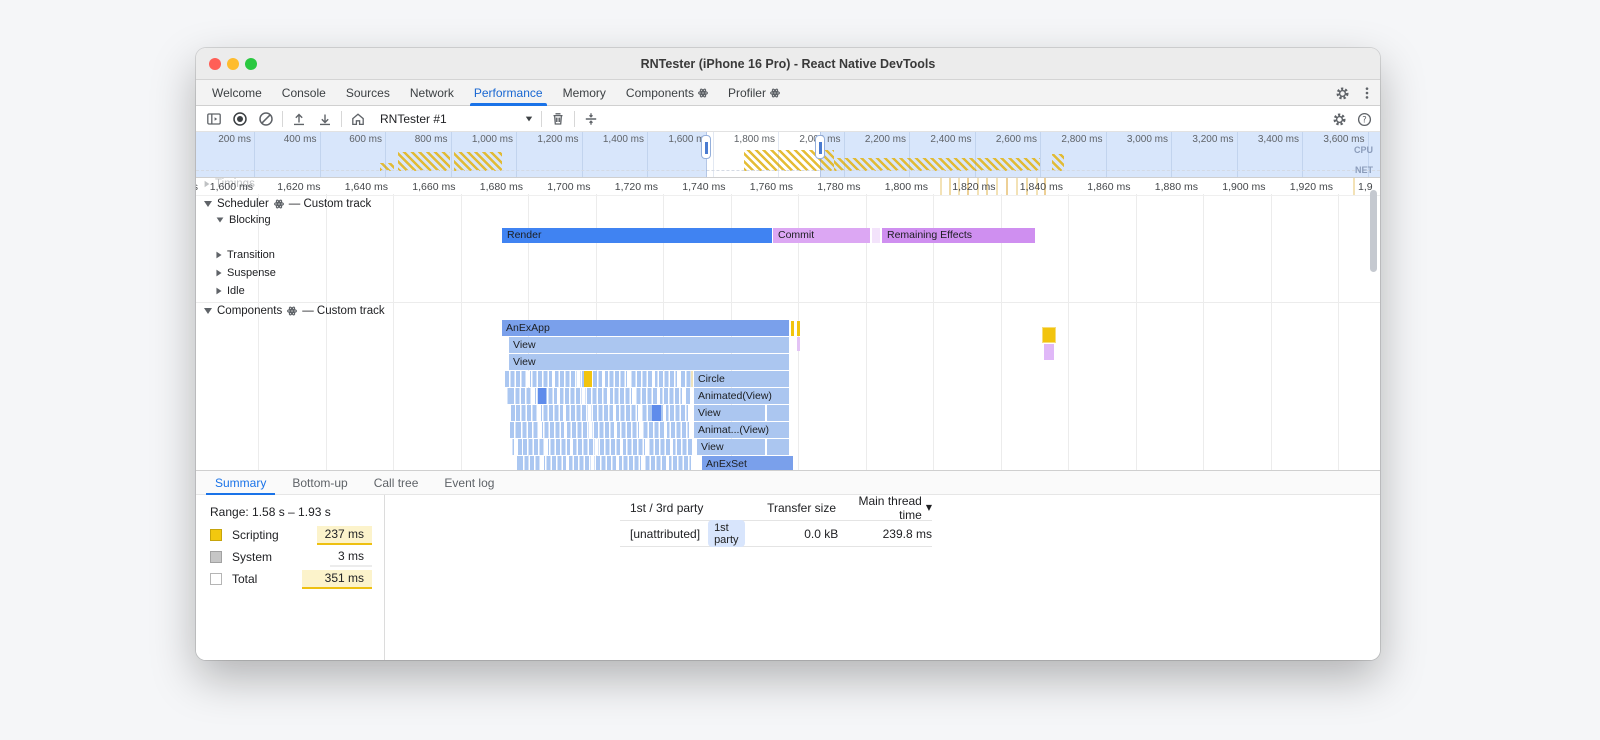 The image size is (1600, 740). What do you see at coordinates (788, 119) in the screenshot?
I see `performance-toolbar: RNTester #1` at bounding box center [788, 119].